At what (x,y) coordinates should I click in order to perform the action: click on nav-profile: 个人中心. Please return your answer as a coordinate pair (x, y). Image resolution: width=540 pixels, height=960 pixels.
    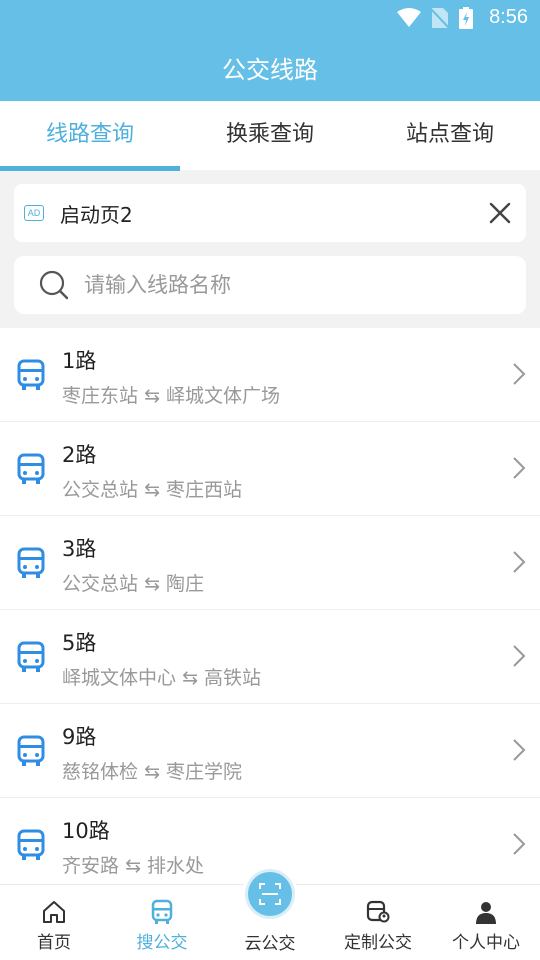
    Looking at the image, I should click on (486, 922).